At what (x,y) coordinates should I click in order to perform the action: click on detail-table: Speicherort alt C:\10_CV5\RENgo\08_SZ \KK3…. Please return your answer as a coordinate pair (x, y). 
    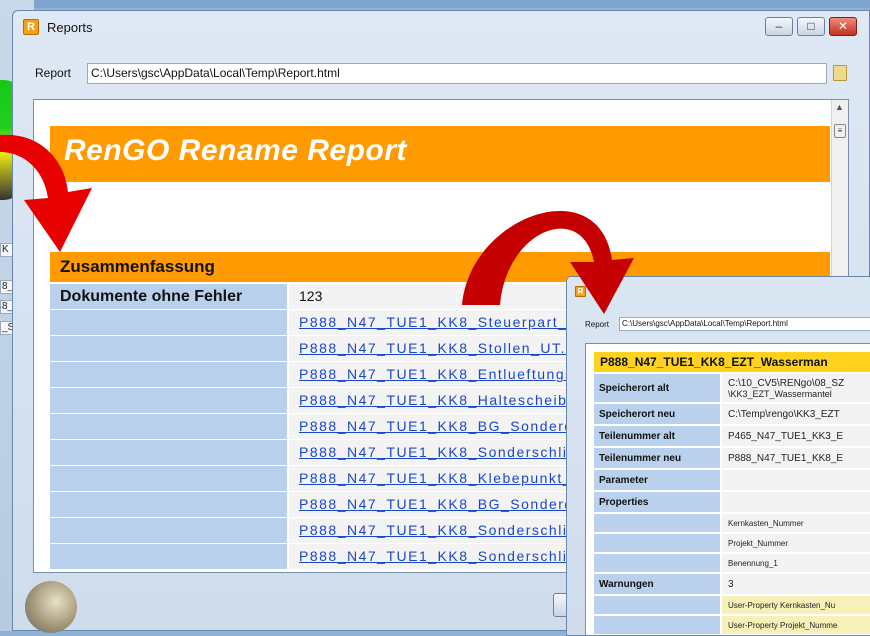
    Looking at the image, I should click on (732, 504).